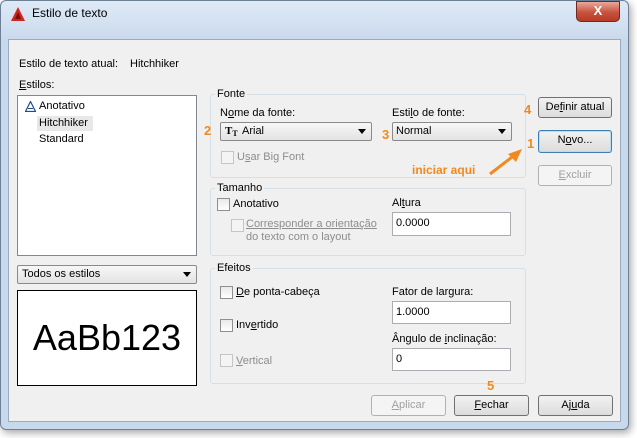 This screenshot has height=438, width=637. I want to click on font-name-label: Nome da fonte:, so click(258, 113).